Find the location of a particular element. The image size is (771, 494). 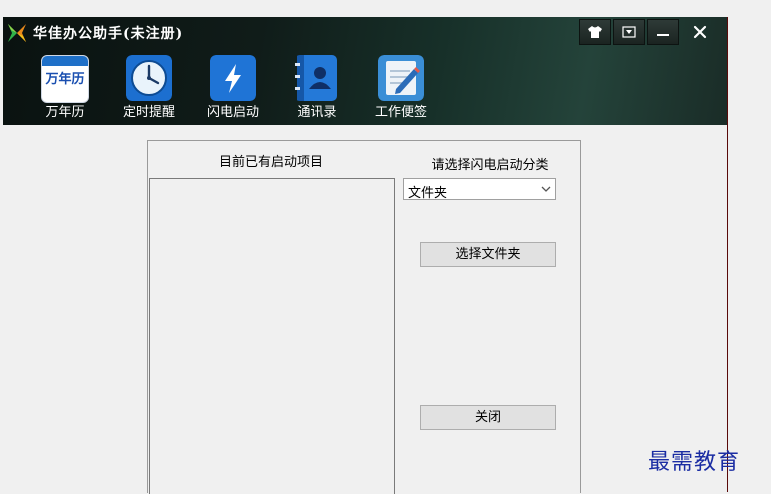

shirt-icon is located at coordinates (595, 32).